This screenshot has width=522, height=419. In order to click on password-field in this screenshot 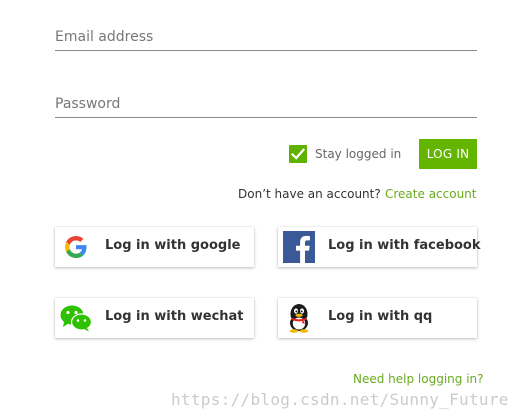, I will do `click(266, 105)`.